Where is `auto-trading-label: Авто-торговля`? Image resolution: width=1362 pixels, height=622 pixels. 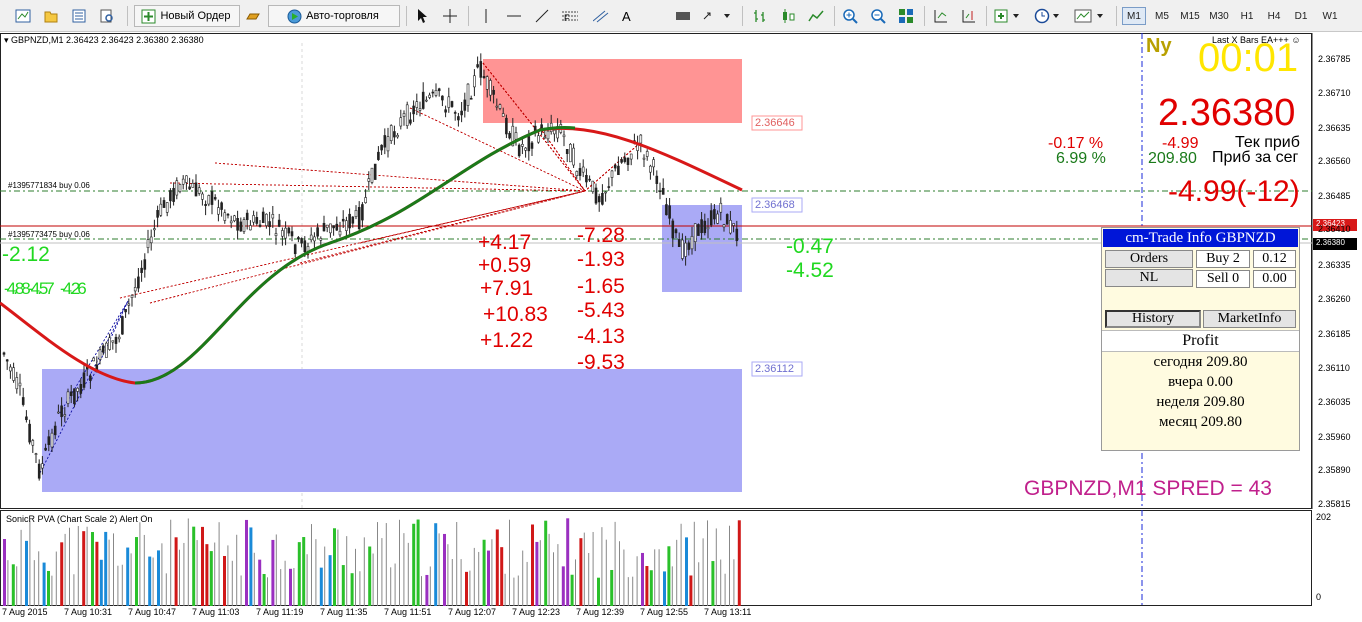
auto-trading-label: Авто-торговля is located at coordinates (342, 16).